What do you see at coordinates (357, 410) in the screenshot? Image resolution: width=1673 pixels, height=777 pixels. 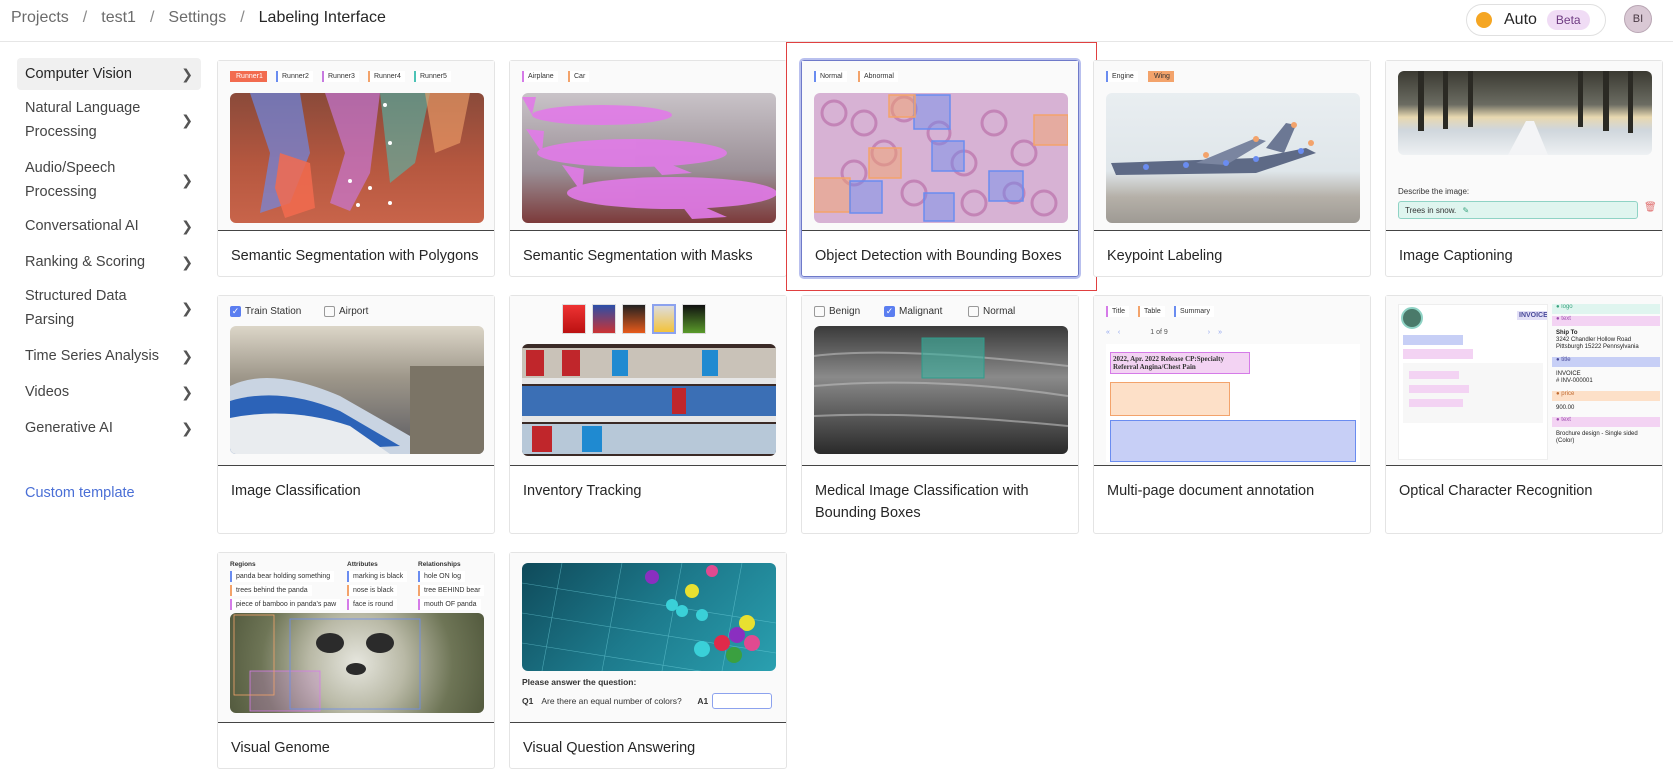 I see `train-icon` at bounding box center [357, 410].